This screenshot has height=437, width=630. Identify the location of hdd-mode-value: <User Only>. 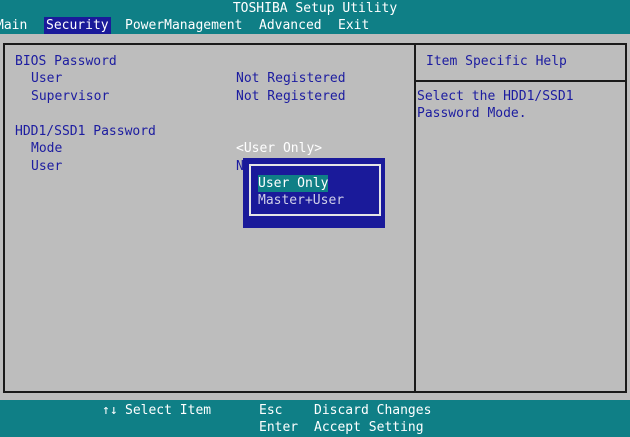
(279, 148).